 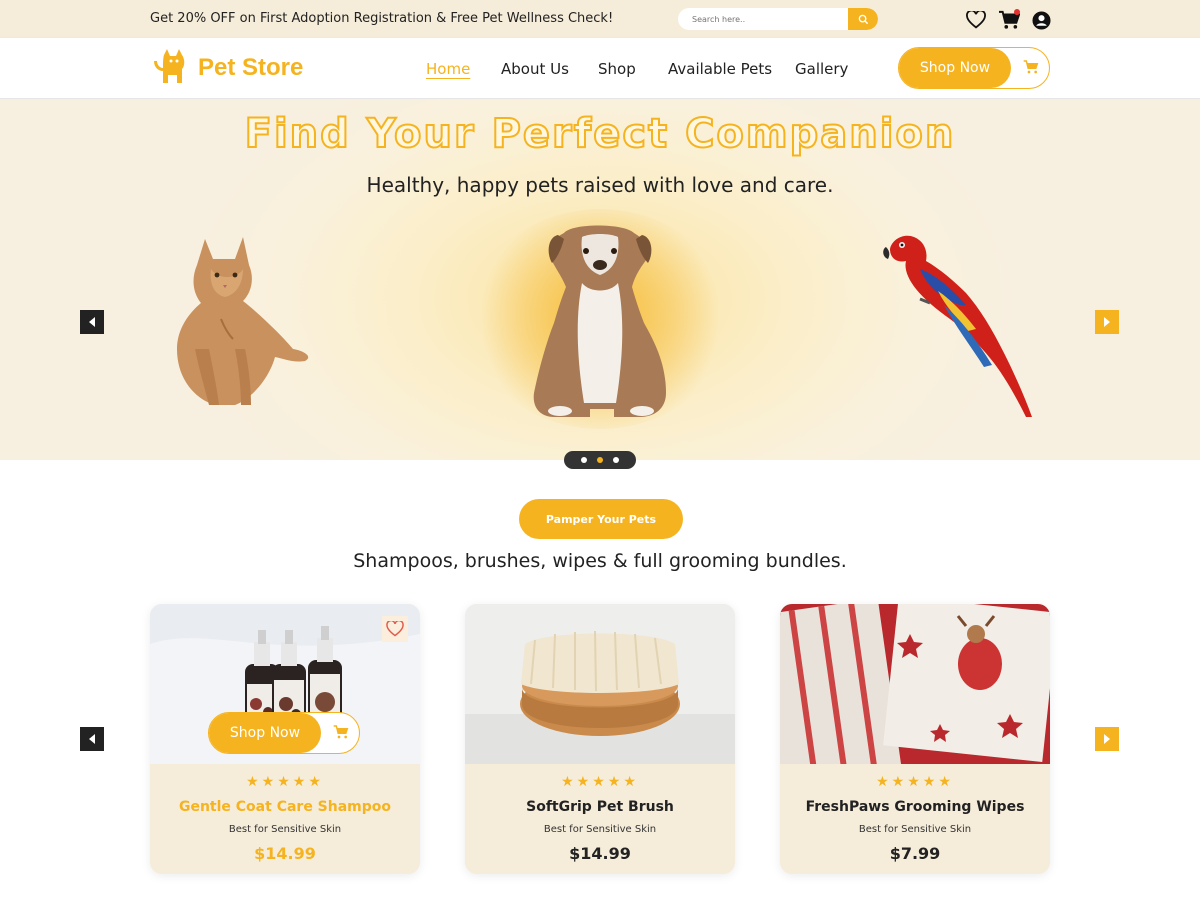 I want to click on header-shop-now: Shop Now, so click(x=974, y=68).